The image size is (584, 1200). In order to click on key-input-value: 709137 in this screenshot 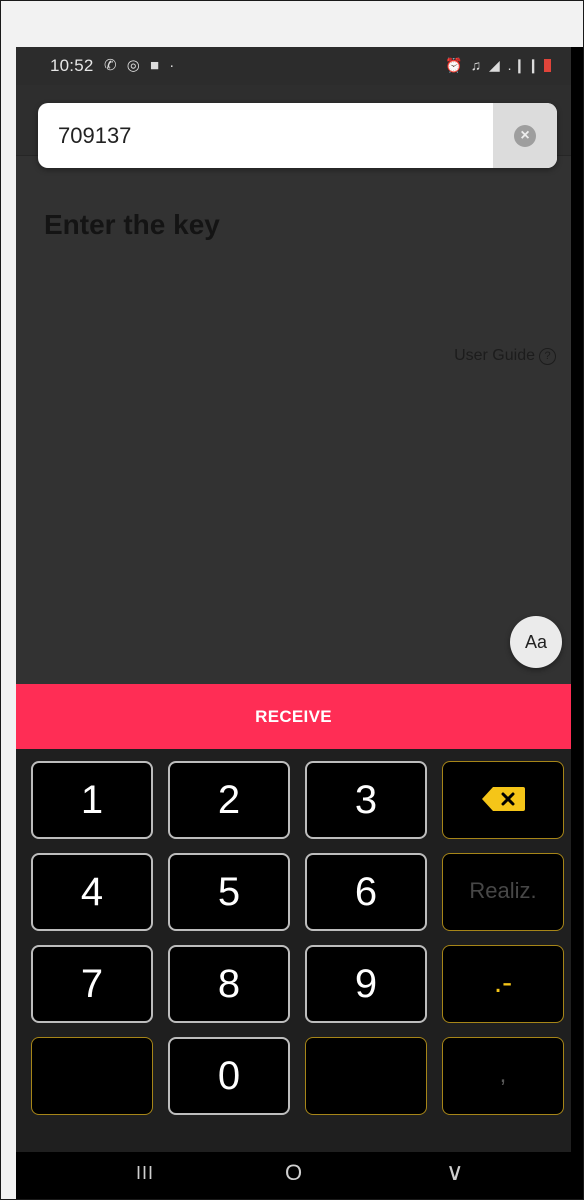, I will do `click(94, 136)`.